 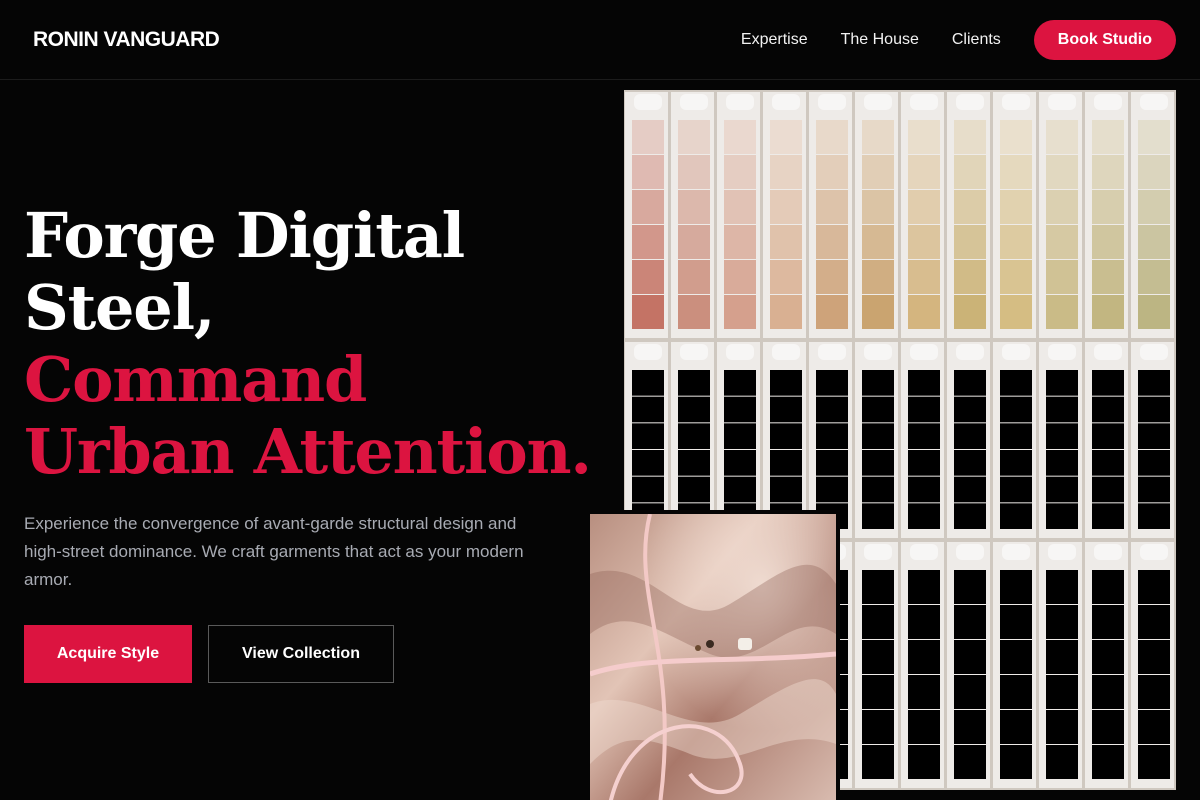 What do you see at coordinates (126, 40) in the screenshot?
I see `brand-logo: RONIN VANGUARD` at bounding box center [126, 40].